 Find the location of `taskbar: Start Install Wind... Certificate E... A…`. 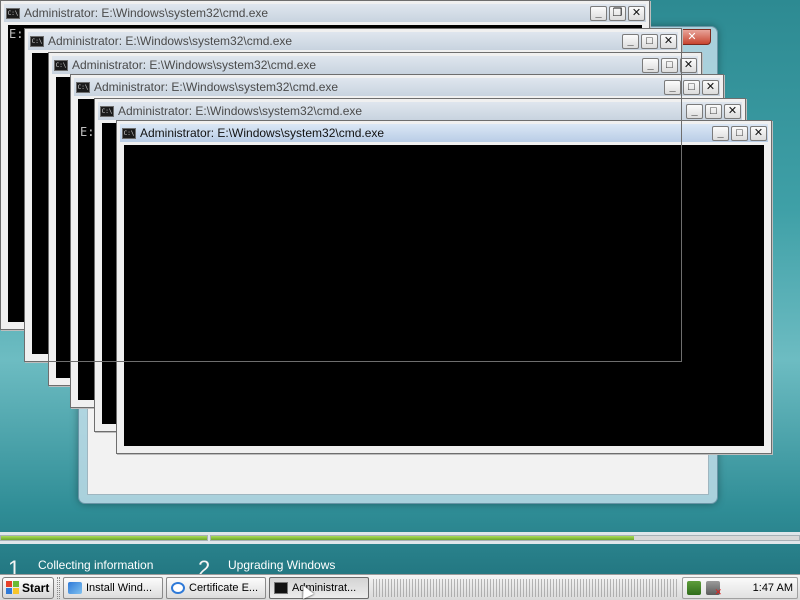

taskbar: Start Install Wind... Certificate E... A… is located at coordinates (400, 587).